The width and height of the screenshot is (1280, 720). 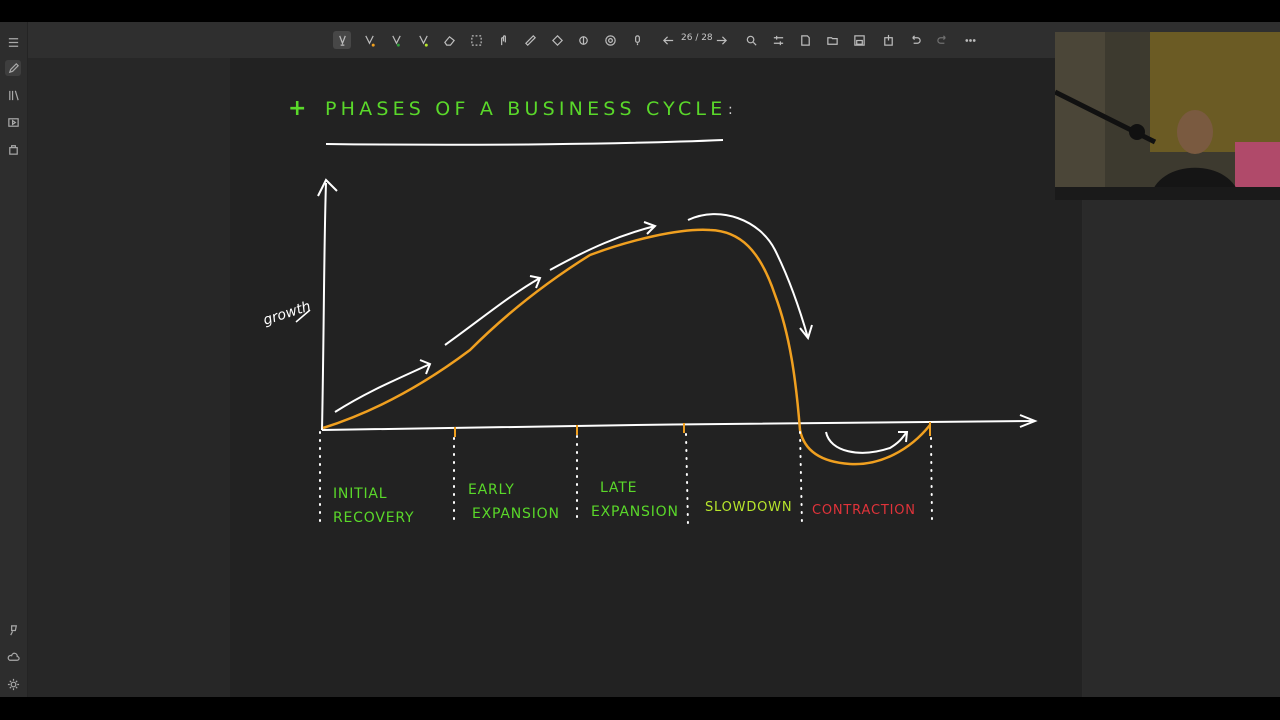 What do you see at coordinates (942, 40) in the screenshot?
I see `redo-icon` at bounding box center [942, 40].